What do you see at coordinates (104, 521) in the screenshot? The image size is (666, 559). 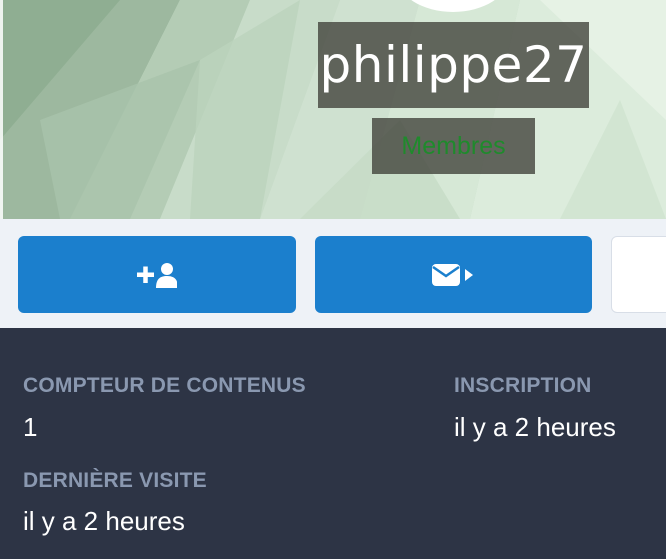 I see `last-visit-value: il y a 2 heures` at bounding box center [104, 521].